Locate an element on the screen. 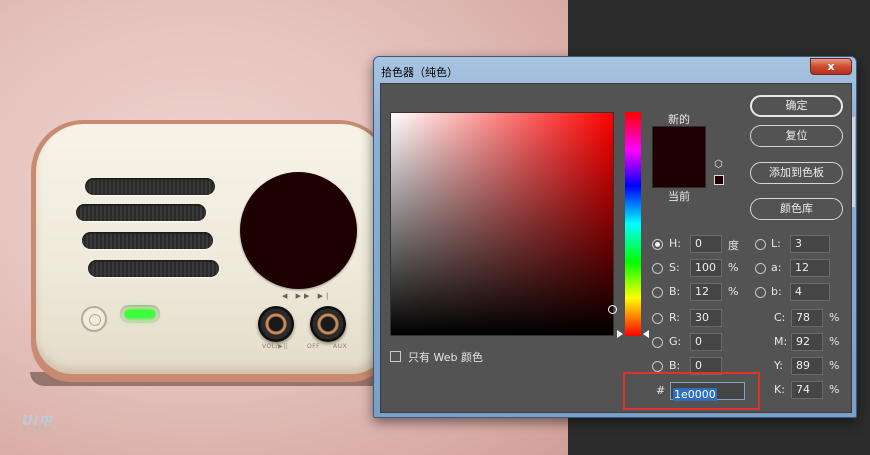 The width and height of the screenshot is (870, 455). aux-label: AUX is located at coordinates (340, 346).